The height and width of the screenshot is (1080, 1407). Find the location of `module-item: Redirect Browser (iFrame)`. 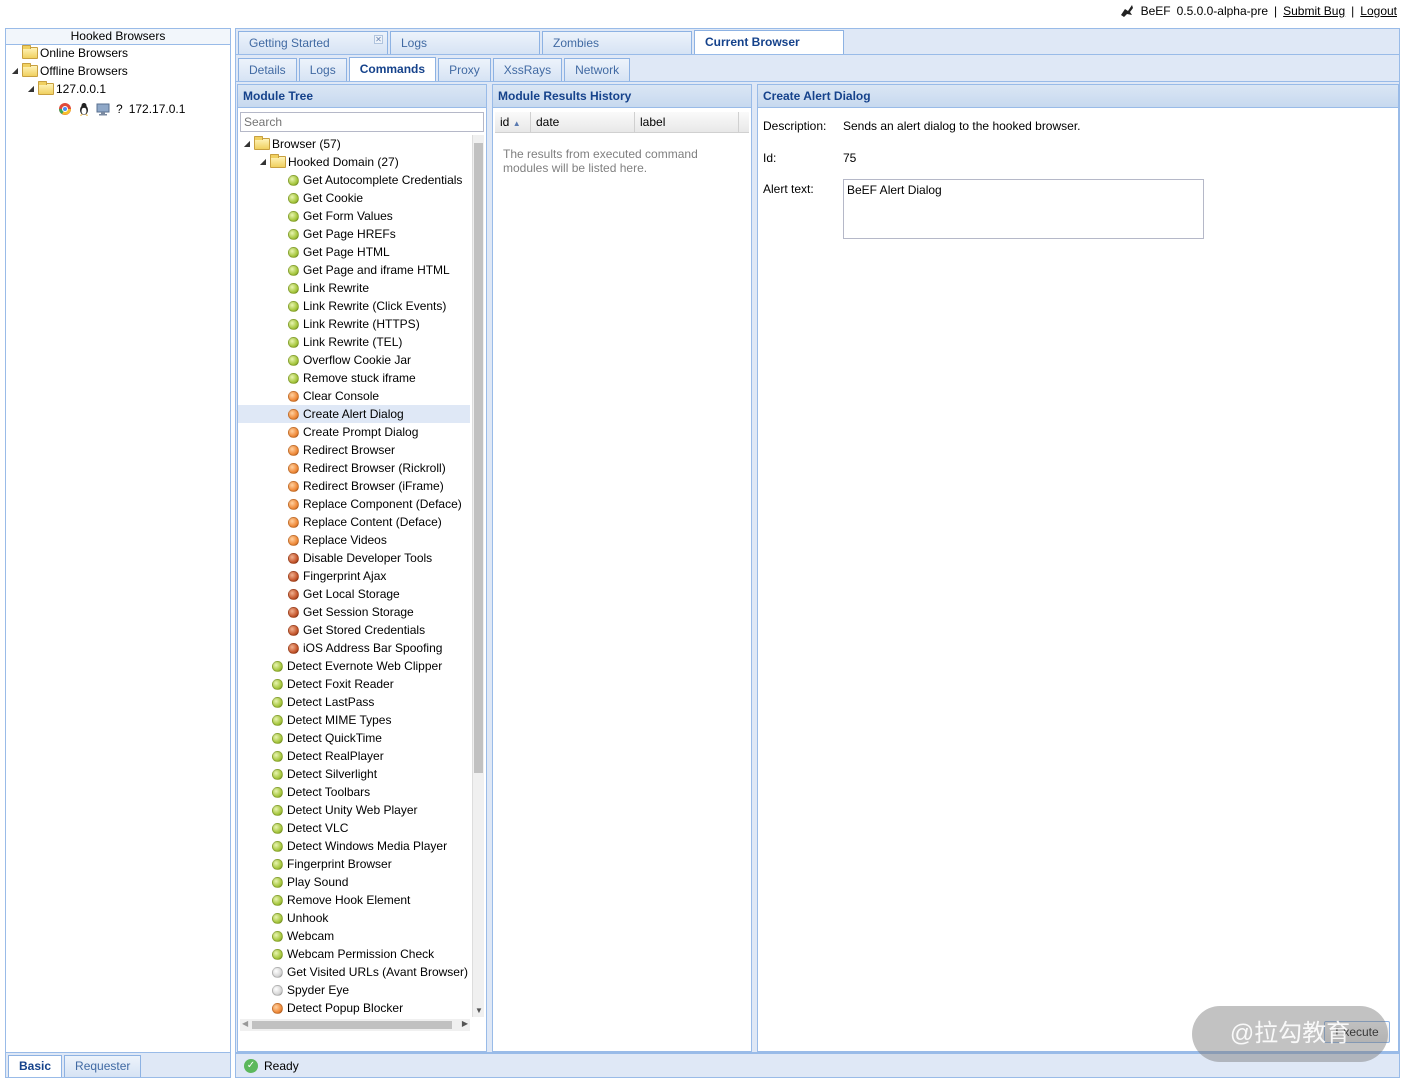

module-item: Redirect Browser (iFrame) is located at coordinates (366, 486).